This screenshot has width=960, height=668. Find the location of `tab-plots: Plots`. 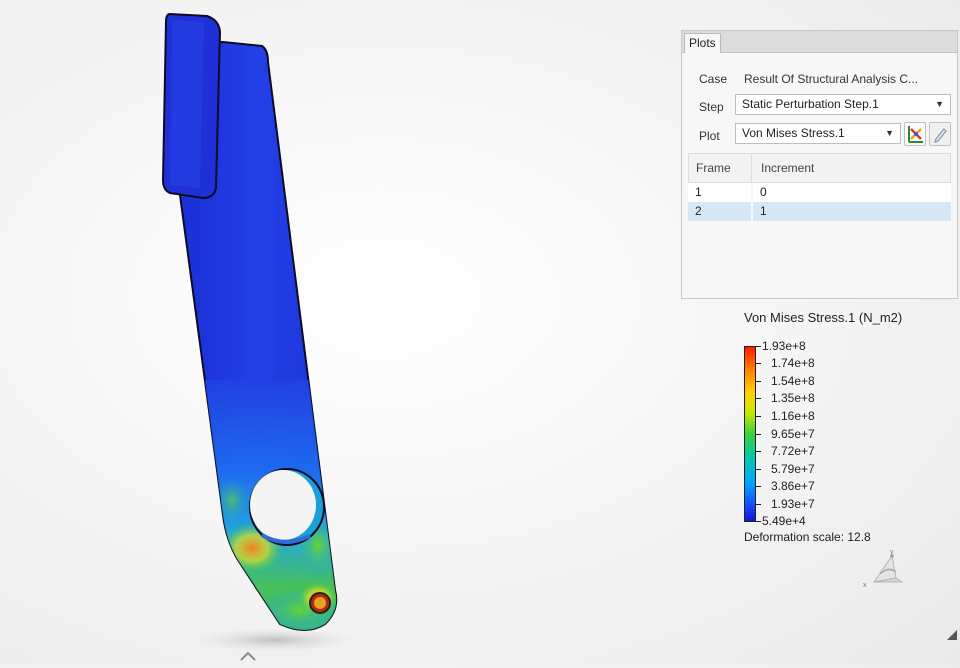

tab-plots: Plots is located at coordinates (702, 43).